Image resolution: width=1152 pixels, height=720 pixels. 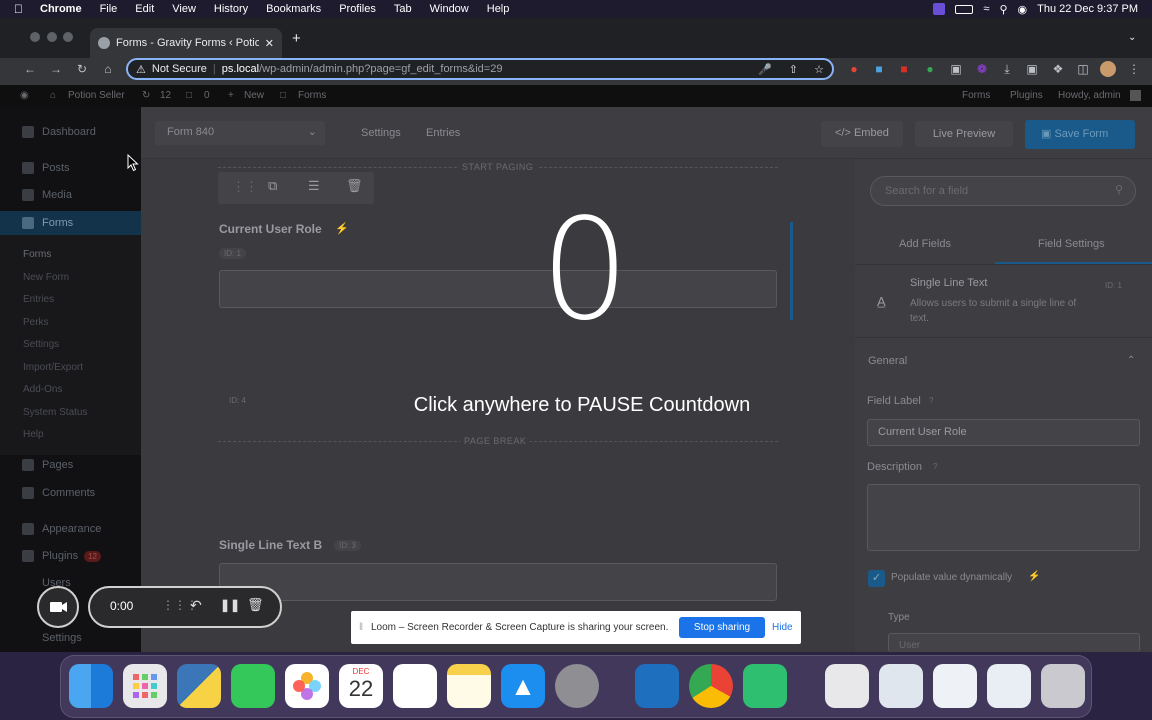 What do you see at coordinates (1083, 69) in the screenshot?
I see `sidepanel-icon: ◫` at bounding box center [1083, 69].